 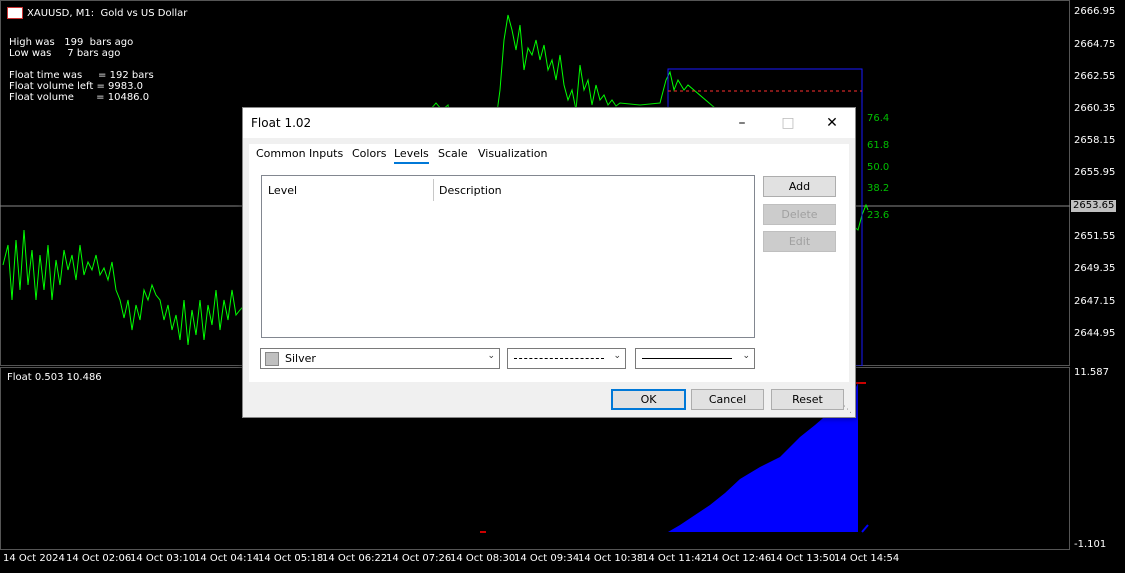 I want to click on time-tick: 14 Oct 09:34, so click(x=547, y=558).